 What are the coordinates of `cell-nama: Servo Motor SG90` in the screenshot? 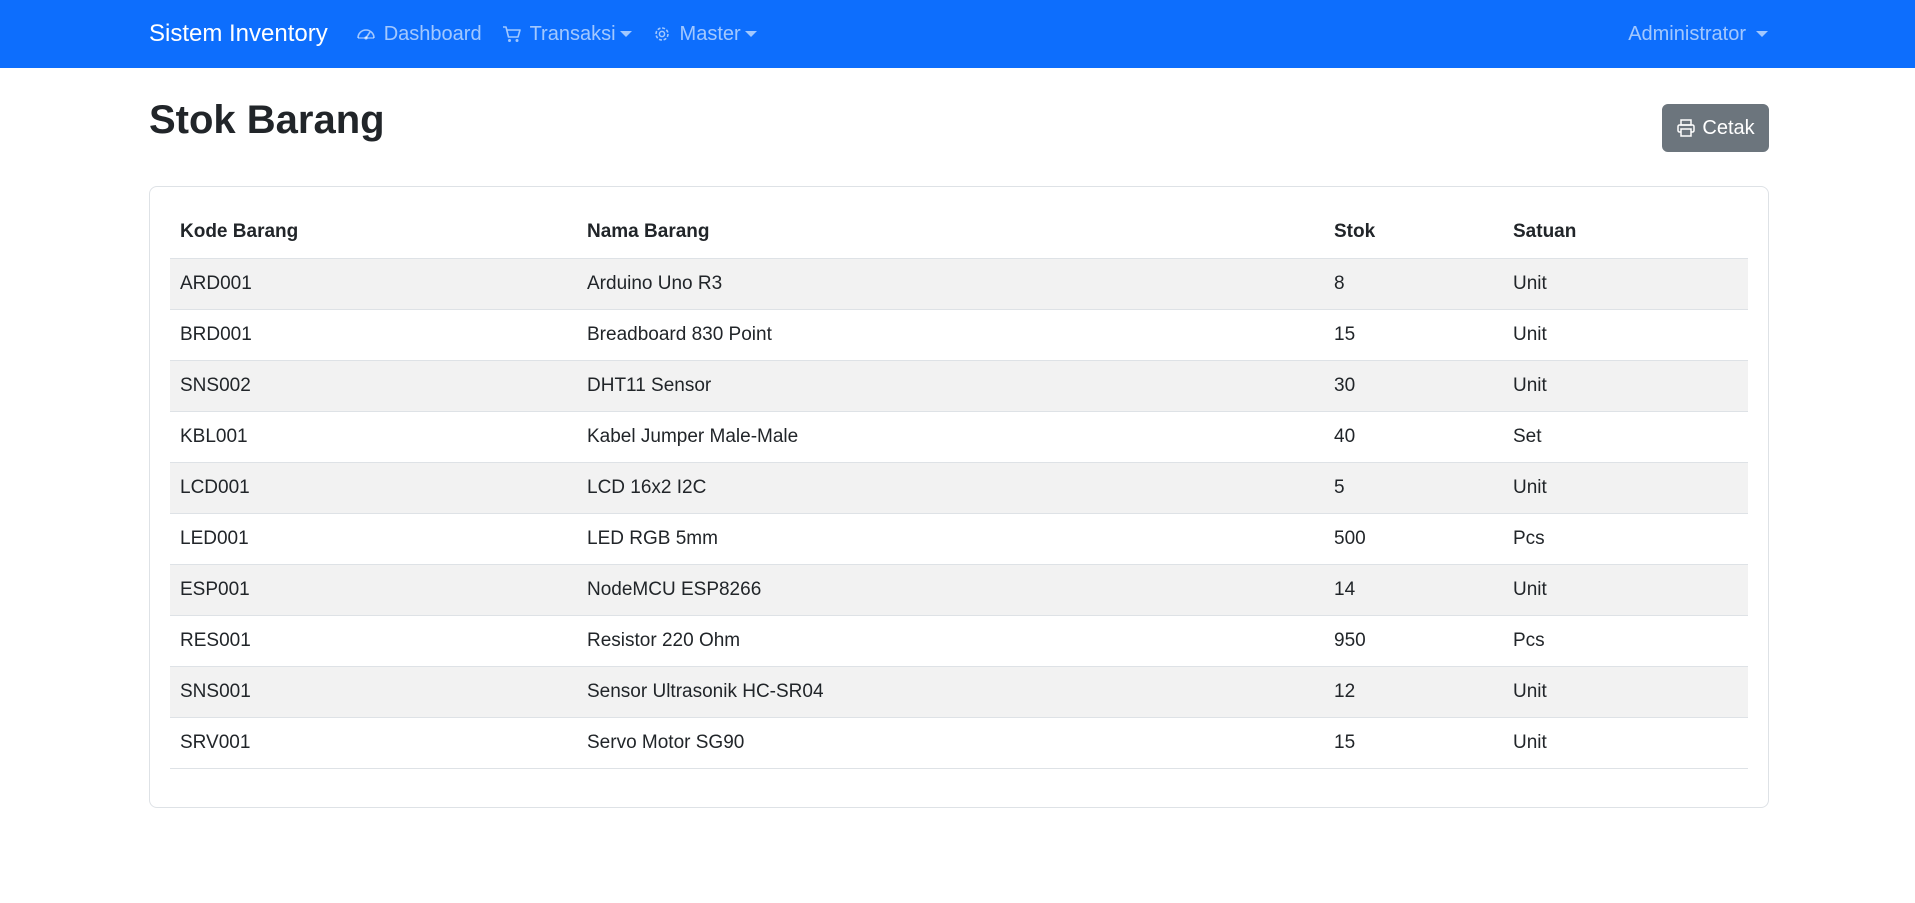 It's located at (950, 743).